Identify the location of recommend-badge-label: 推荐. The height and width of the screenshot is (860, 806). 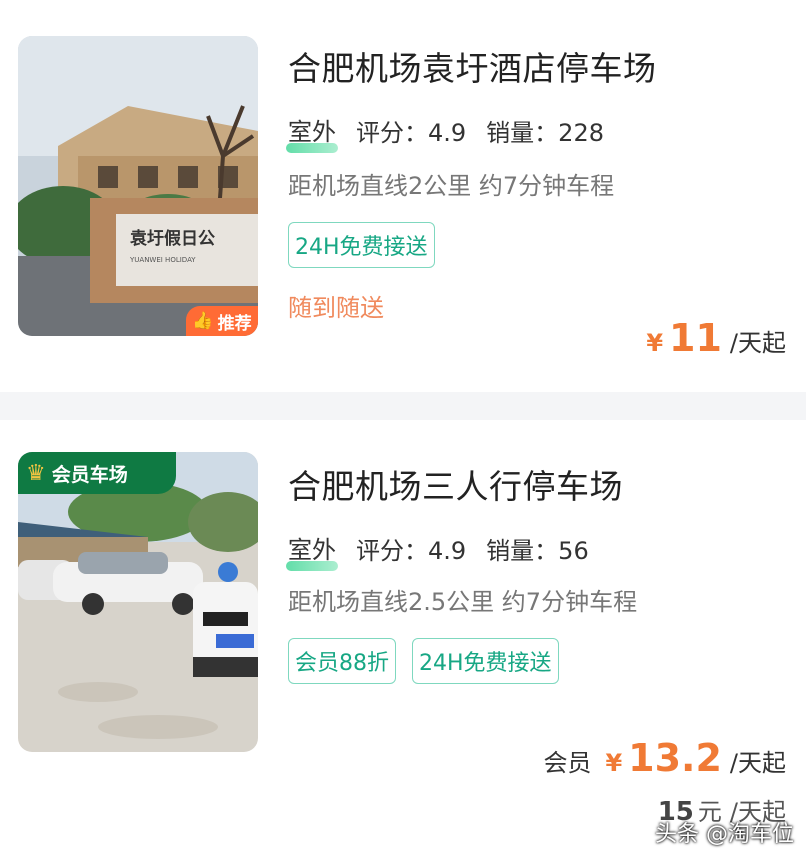
(234, 323).